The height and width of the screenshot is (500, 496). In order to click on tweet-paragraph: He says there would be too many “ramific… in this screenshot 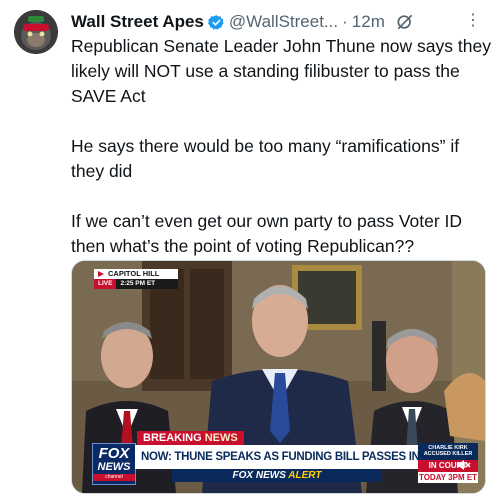, I will do `click(265, 158)`.